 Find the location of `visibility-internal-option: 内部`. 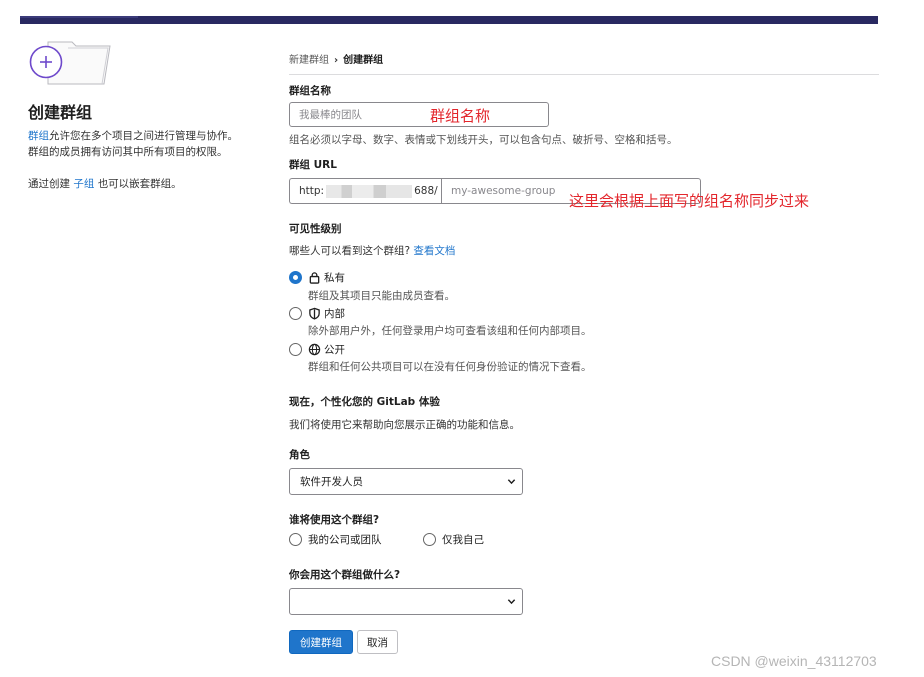

visibility-internal-option: 内部 is located at coordinates (317, 313).